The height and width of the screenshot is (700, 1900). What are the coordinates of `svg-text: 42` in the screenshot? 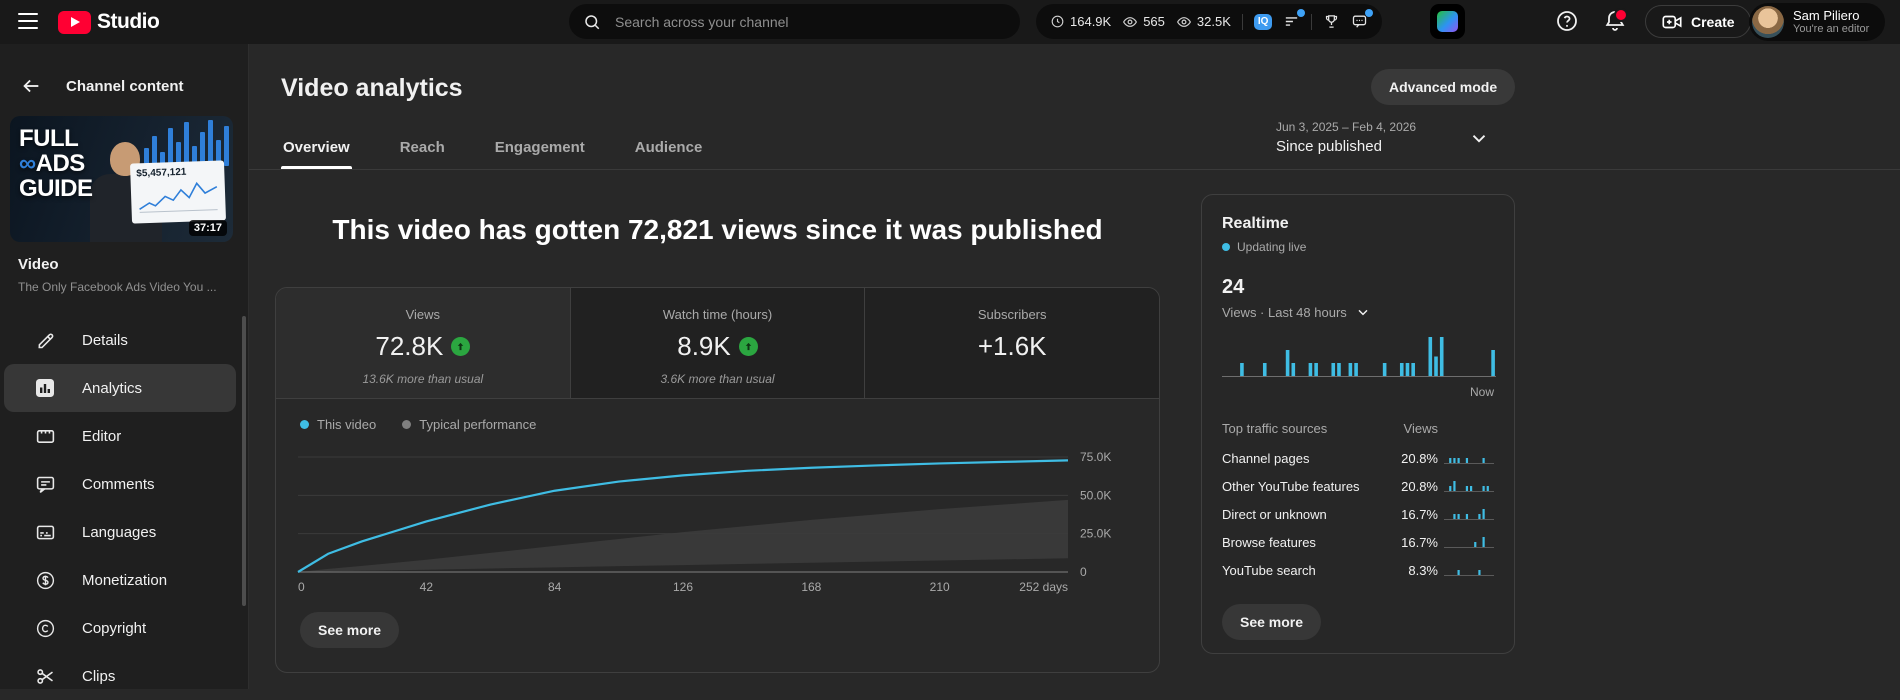 It's located at (427, 587).